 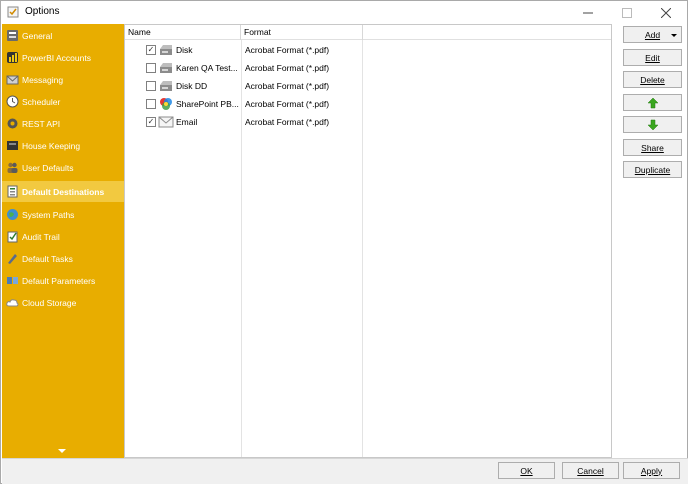 I want to click on edit-button: Edit, so click(x=652, y=57).